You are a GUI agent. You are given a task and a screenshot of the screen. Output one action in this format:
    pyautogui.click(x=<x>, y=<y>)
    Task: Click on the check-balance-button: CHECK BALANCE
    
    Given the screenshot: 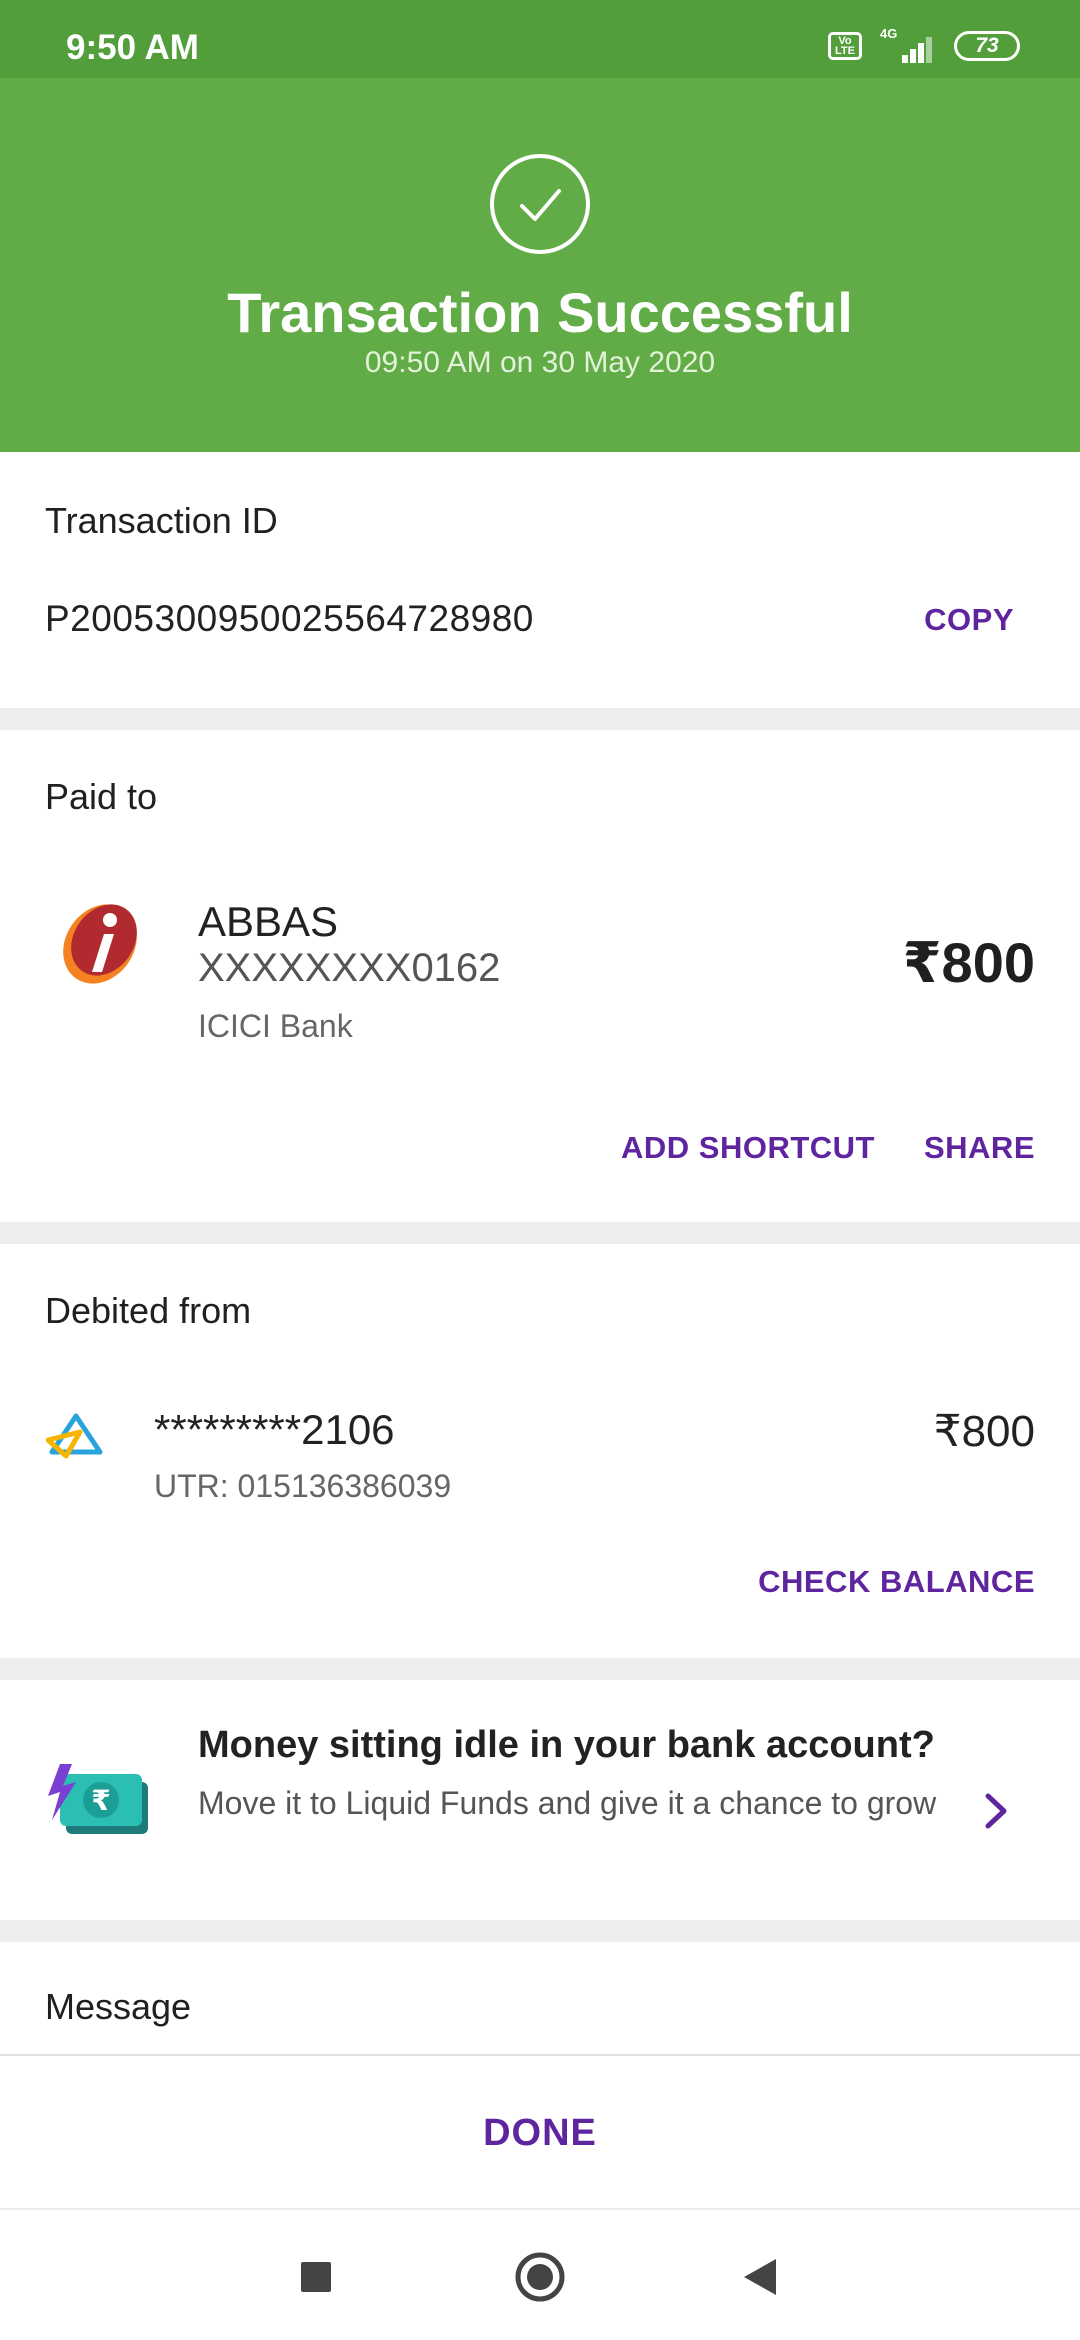 What is the action you would take?
    pyautogui.click(x=896, y=1582)
    